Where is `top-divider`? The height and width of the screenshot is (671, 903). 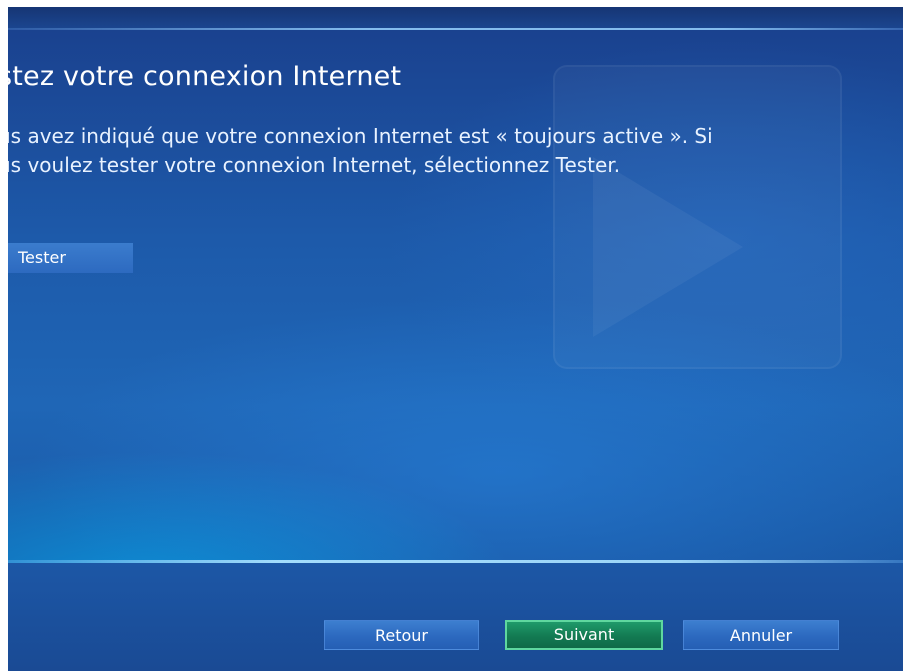
top-divider is located at coordinates (455, 29).